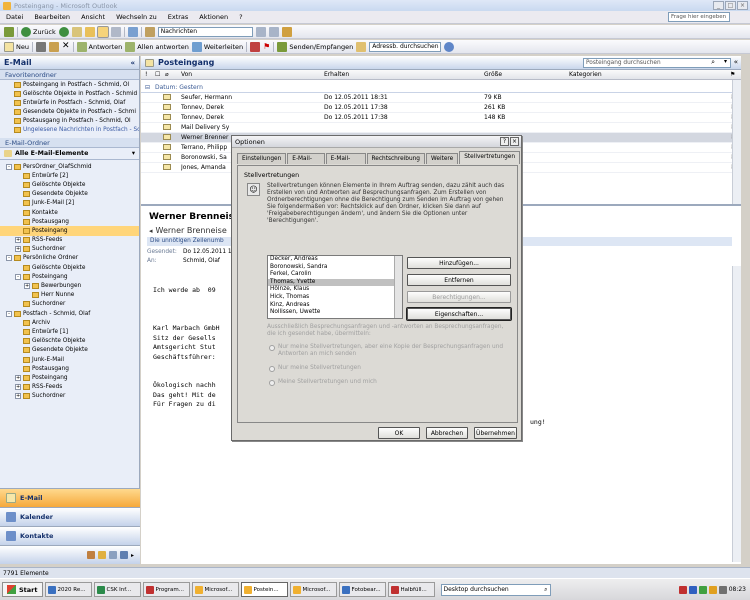 Image resolution: width=750 pixels, height=600 pixels. What do you see at coordinates (69, 276) in the screenshot?
I see `folder-tree-item: - Posteingang` at bounding box center [69, 276].